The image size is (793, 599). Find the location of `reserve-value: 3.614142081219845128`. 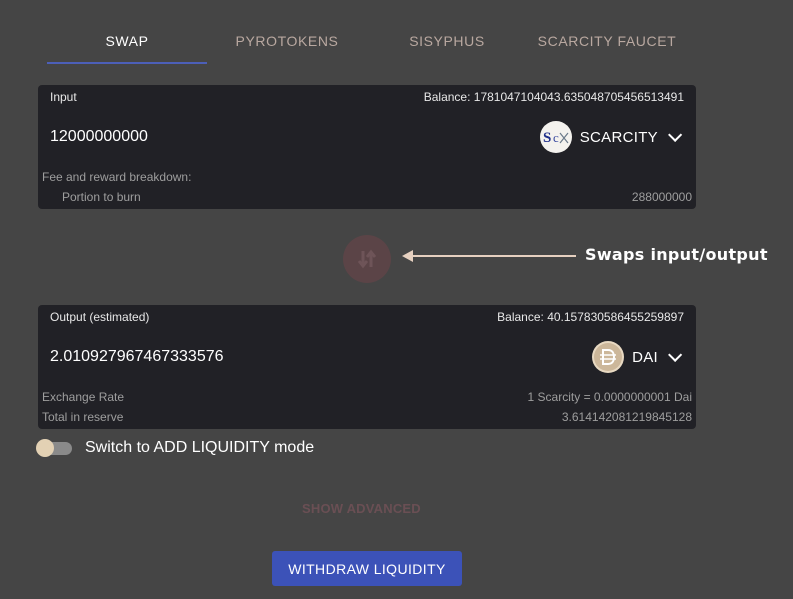

reserve-value: 3.614142081219845128 is located at coordinates (626, 417).